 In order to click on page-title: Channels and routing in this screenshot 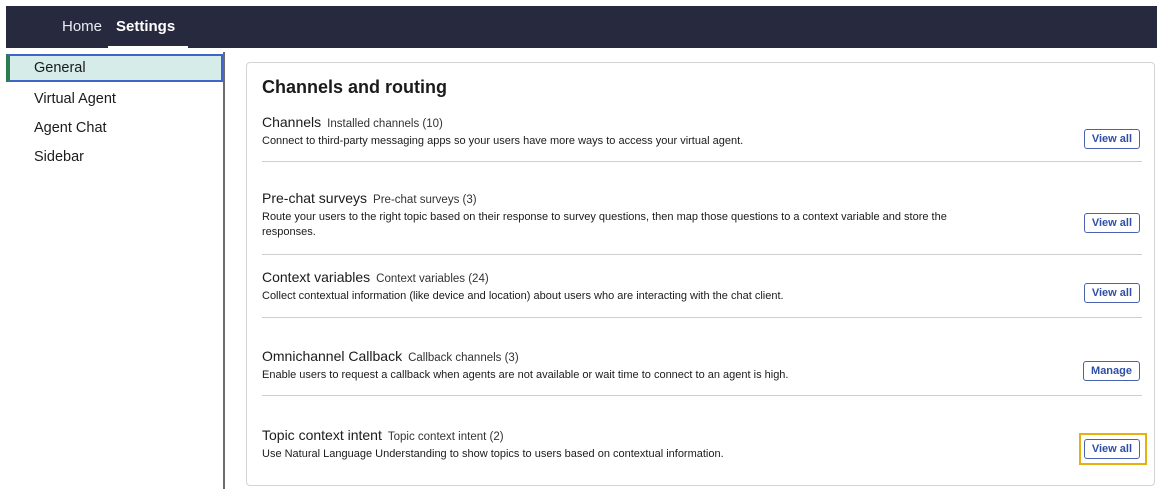, I will do `click(355, 87)`.